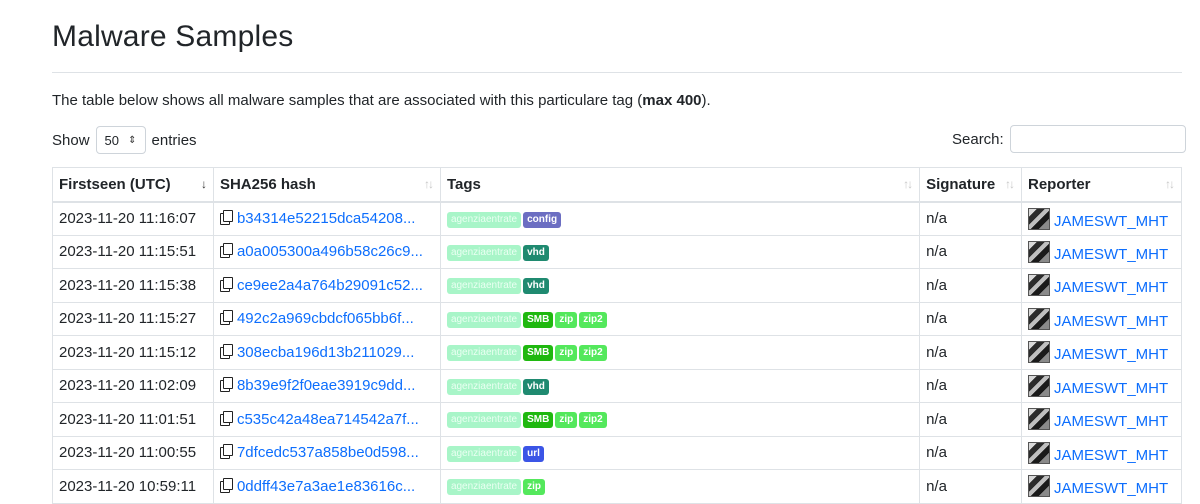 The image size is (1200, 504). Describe the element at coordinates (706, 100) in the screenshot. I see `description-suffix: ).` at that location.